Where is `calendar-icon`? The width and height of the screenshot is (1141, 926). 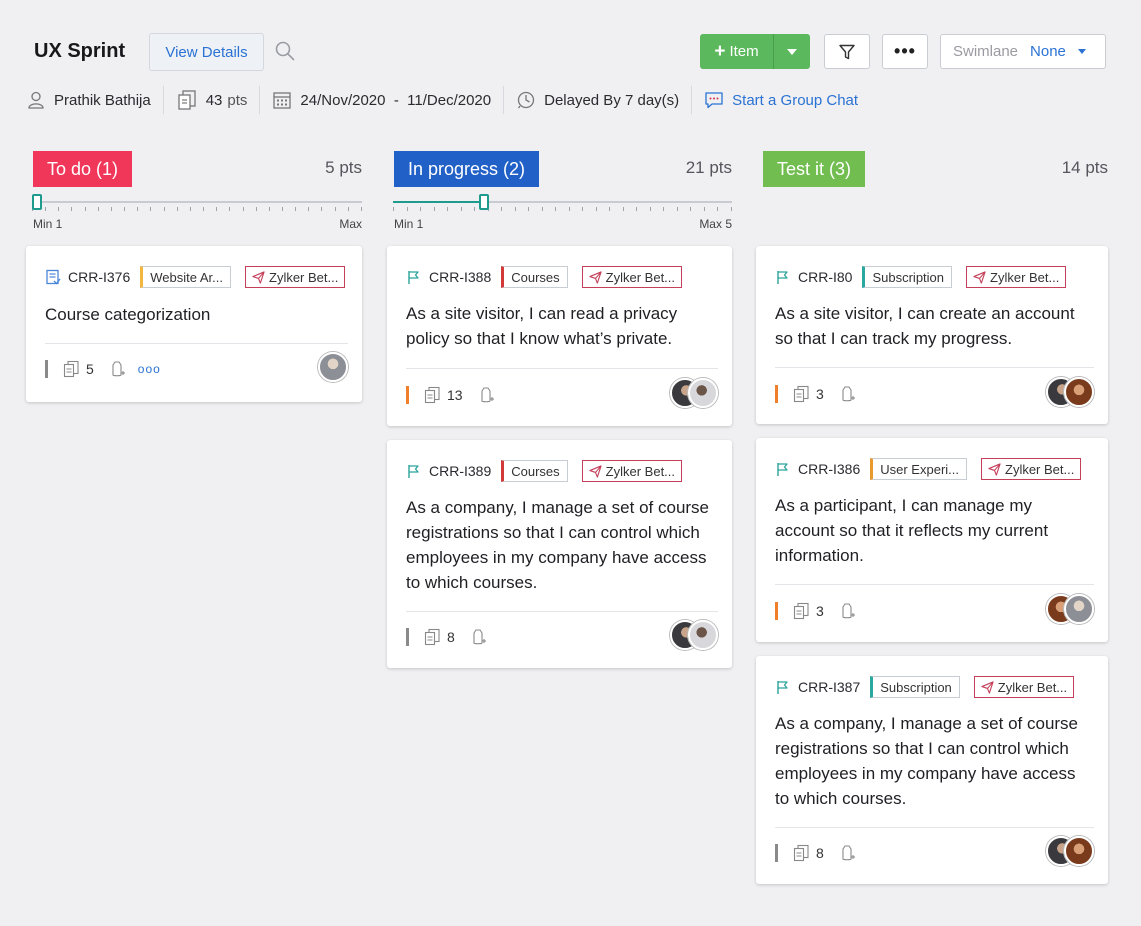 calendar-icon is located at coordinates (282, 100).